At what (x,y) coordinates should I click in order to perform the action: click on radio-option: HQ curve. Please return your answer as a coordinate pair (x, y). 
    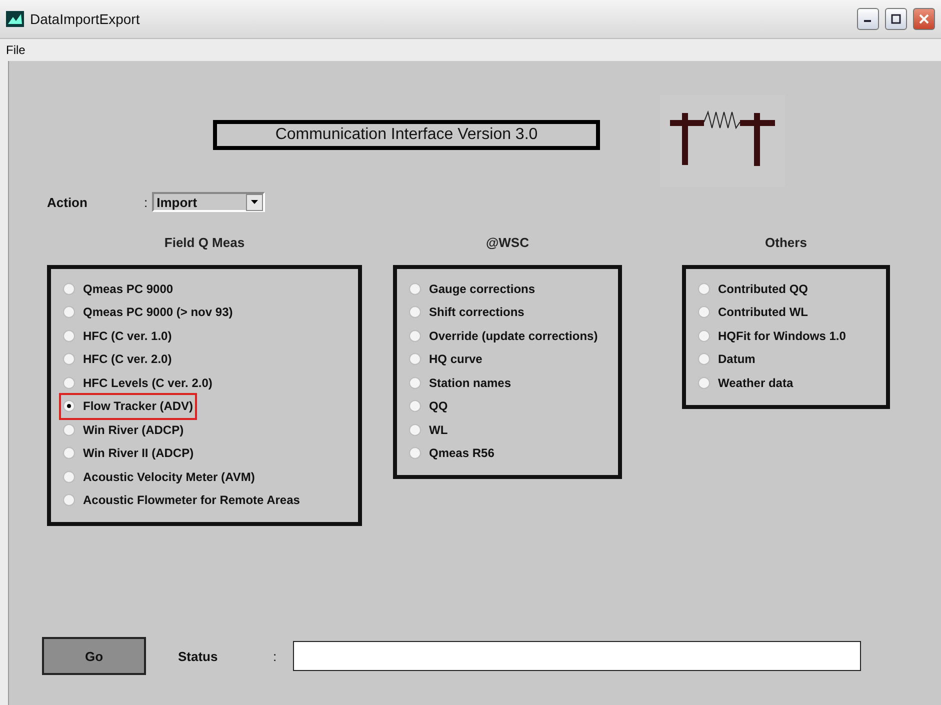
    Looking at the image, I should click on (445, 359).